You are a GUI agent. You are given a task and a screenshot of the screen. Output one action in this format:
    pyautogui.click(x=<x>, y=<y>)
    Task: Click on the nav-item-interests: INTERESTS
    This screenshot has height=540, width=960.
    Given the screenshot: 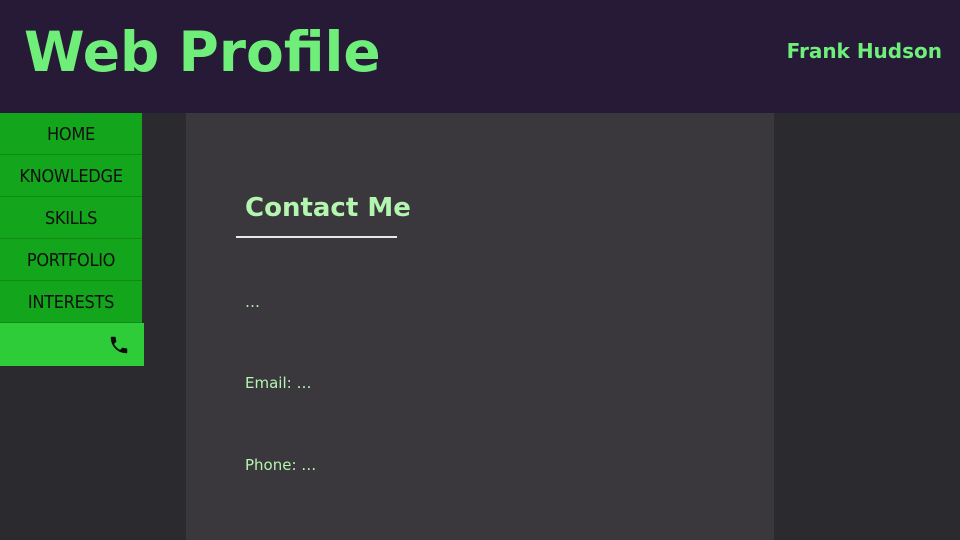 What is the action you would take?
    pyautogui.click(x=71, y=302)
    